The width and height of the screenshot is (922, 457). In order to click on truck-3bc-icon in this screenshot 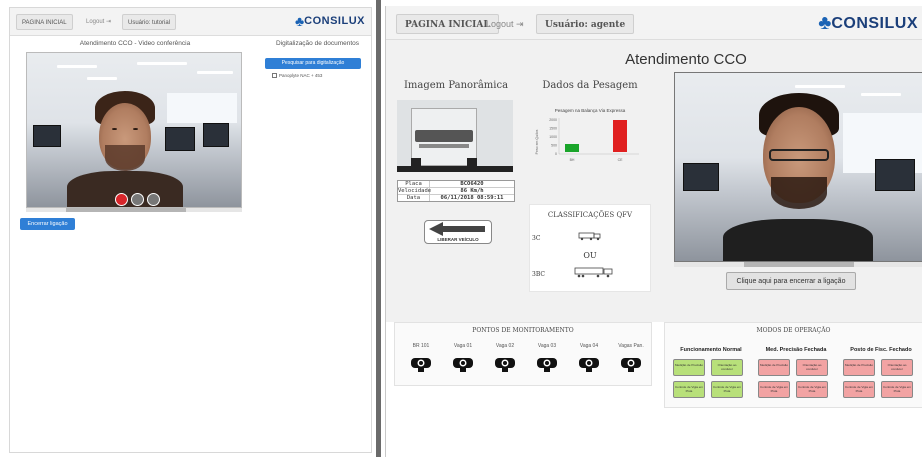, I will do `click(593, 272)`.